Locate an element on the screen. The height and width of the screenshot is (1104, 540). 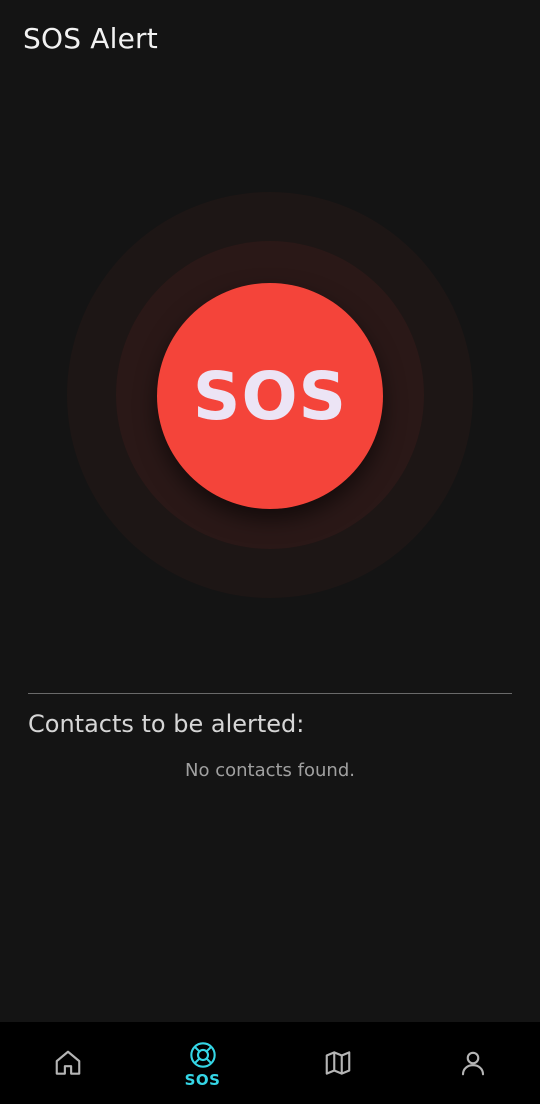
sos-button: SOS is located at coordinates (270, 396).